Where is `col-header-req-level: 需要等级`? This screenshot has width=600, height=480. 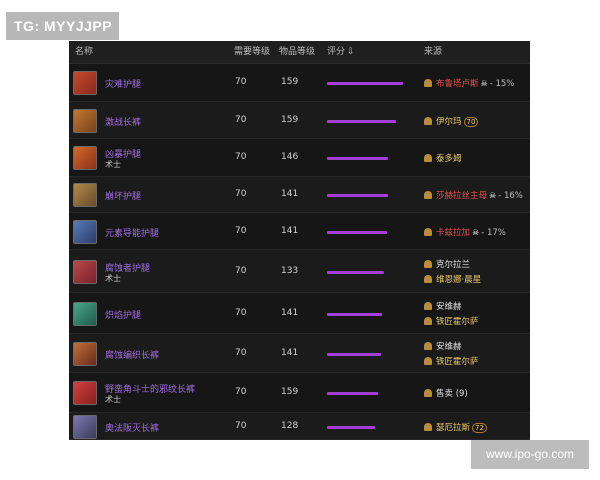 col-header-req-level: 需要等级 is located at coordinates (252, 52).